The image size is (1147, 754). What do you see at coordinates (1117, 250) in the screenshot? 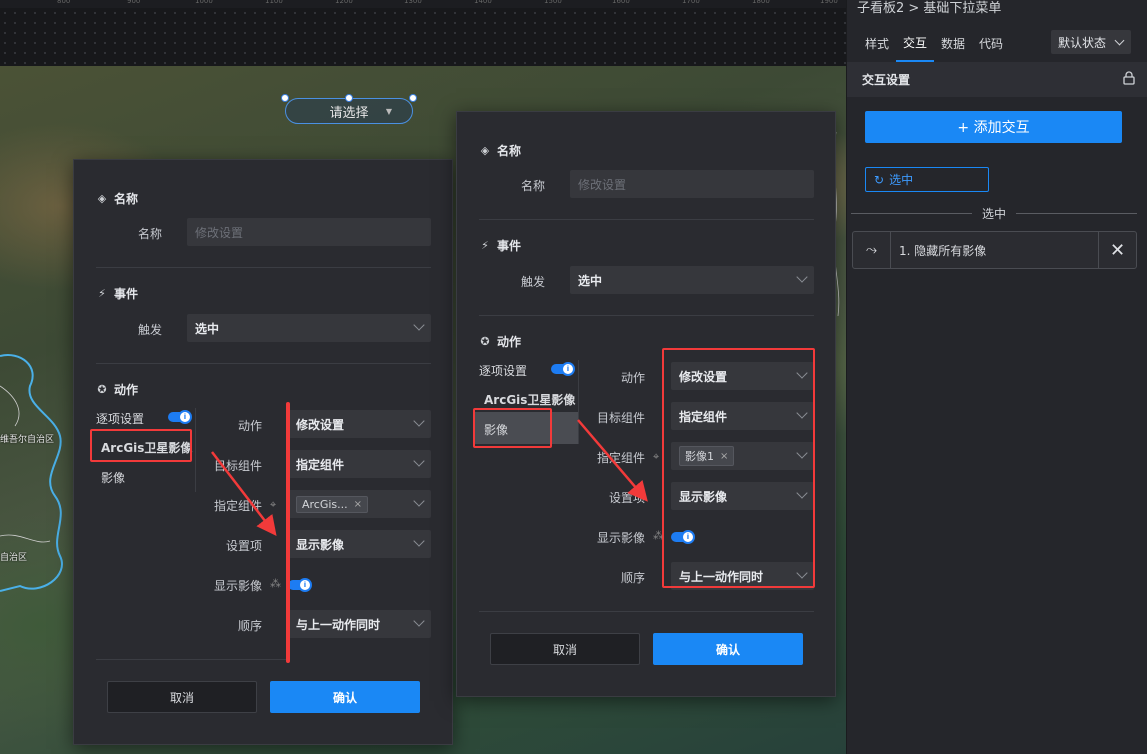
I see `close-icon: ✕` at bounding box center [1117, 250].